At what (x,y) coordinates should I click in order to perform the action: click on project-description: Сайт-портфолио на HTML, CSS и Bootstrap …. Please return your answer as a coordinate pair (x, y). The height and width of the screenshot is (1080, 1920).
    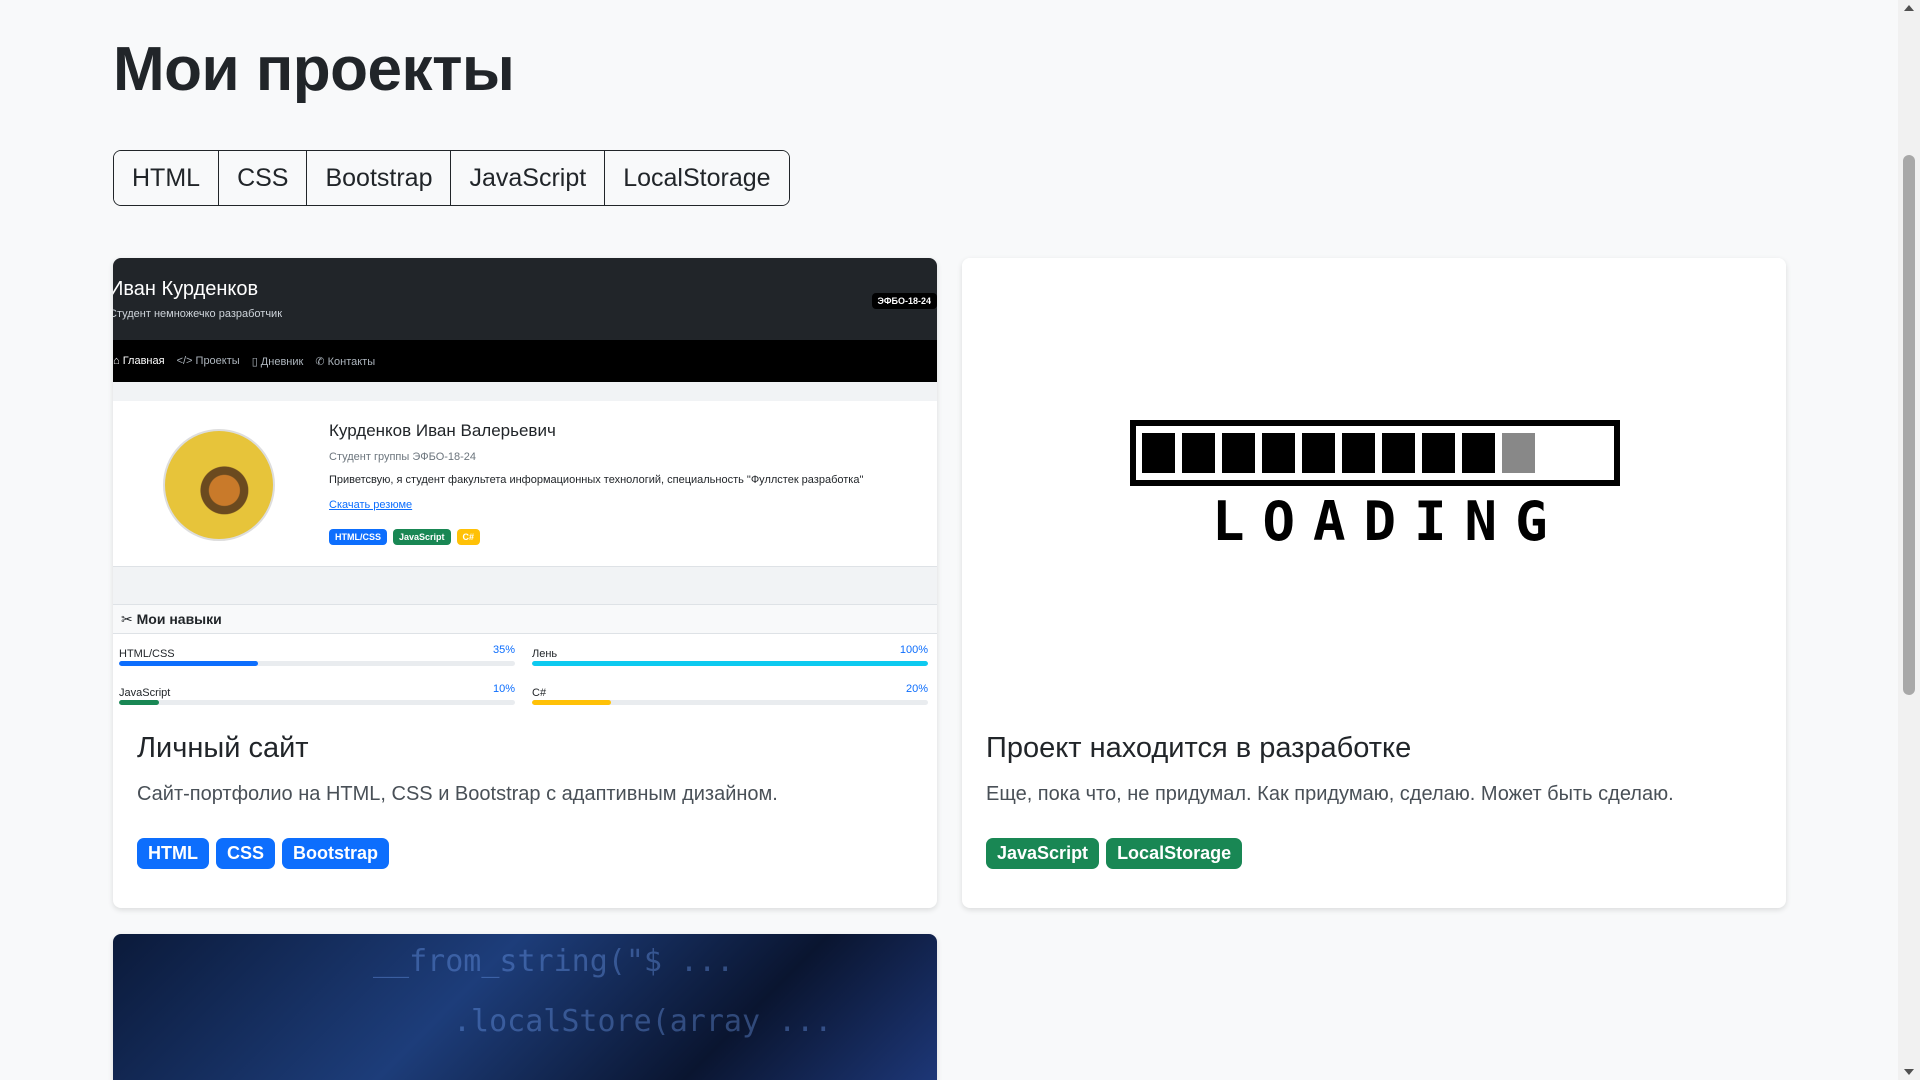
    Looking at the image, I should click on (457, 794).